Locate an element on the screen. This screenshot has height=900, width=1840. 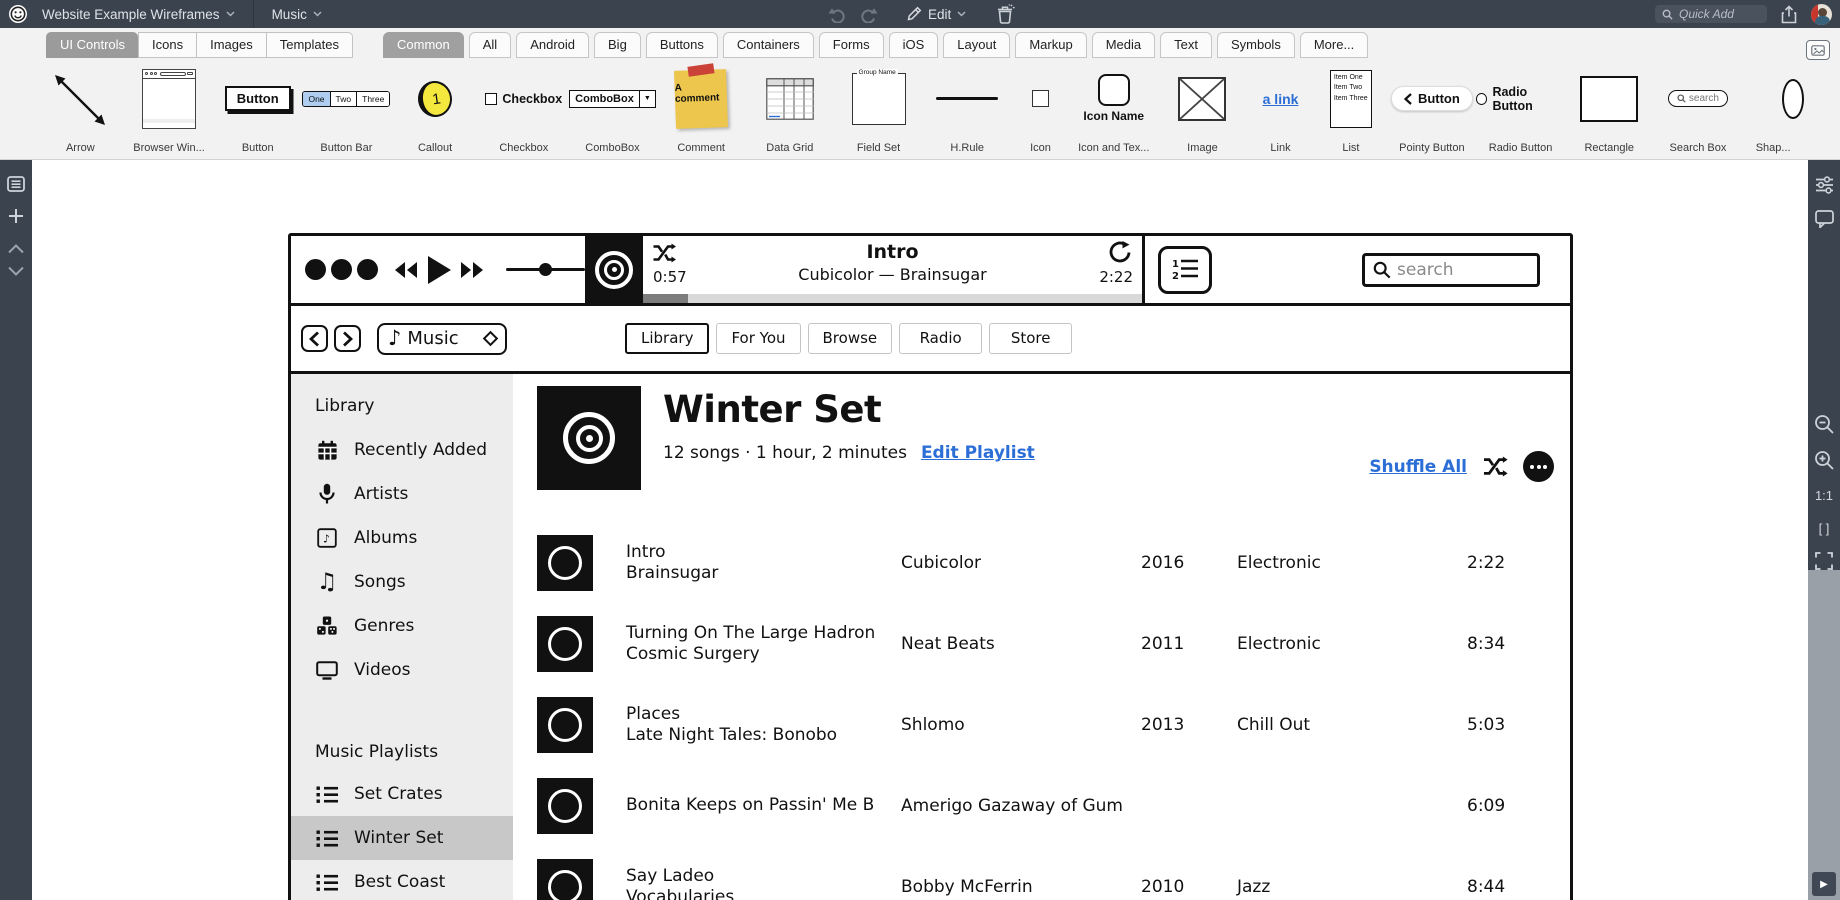
tab-ui-controls: UI Controls is located at coordinates (92, 45).